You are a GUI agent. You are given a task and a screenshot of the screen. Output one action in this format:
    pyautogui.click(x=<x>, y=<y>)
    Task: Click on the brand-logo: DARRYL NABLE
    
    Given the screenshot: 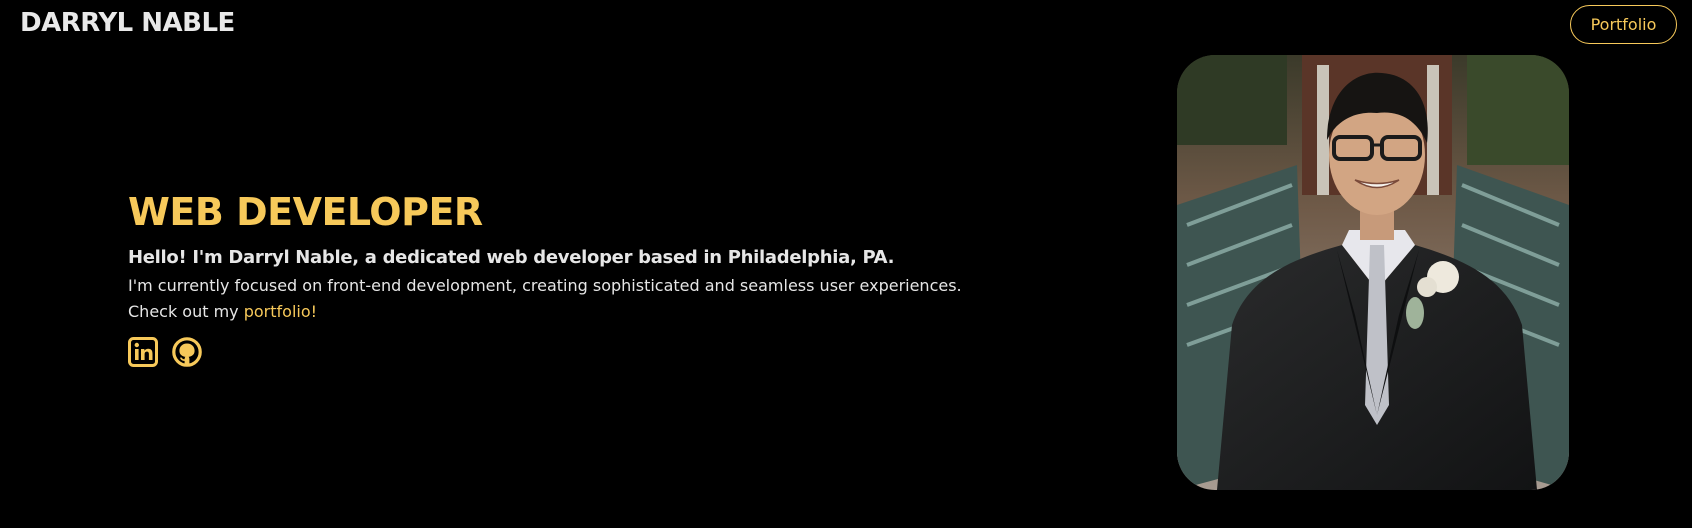 What is the action you would take?
    pyautogui.click(x=127, y=23)
    